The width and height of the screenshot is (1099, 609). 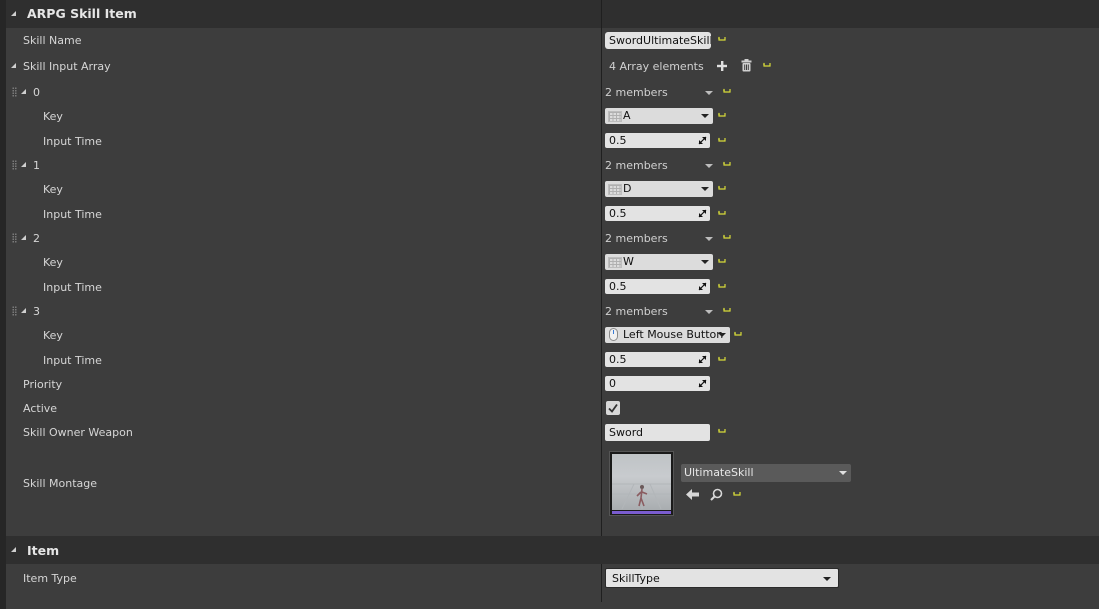 I want to click on character-figure-icon, so click(x=641, y=496).